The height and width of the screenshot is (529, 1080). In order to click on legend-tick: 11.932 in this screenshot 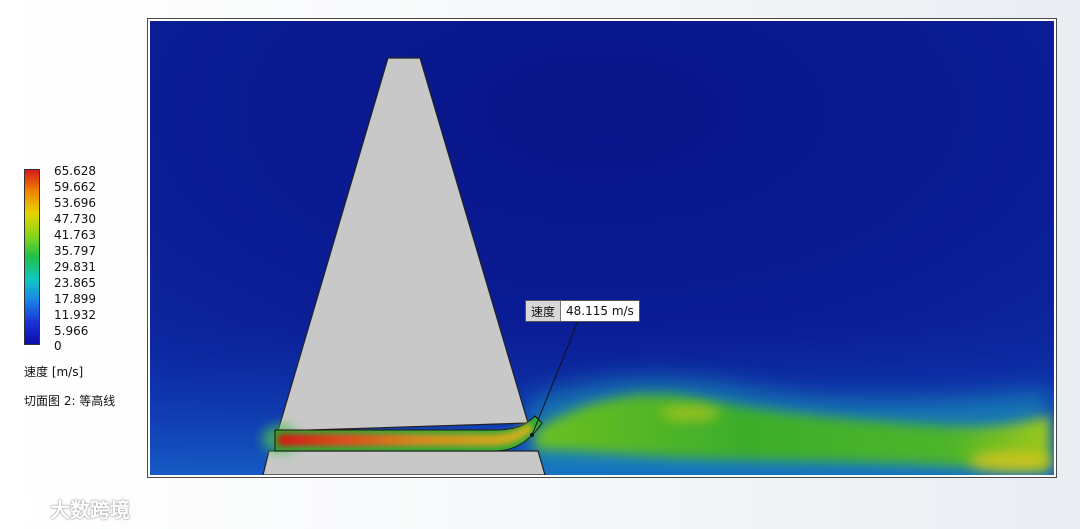, I will do `click(75, 315)`.